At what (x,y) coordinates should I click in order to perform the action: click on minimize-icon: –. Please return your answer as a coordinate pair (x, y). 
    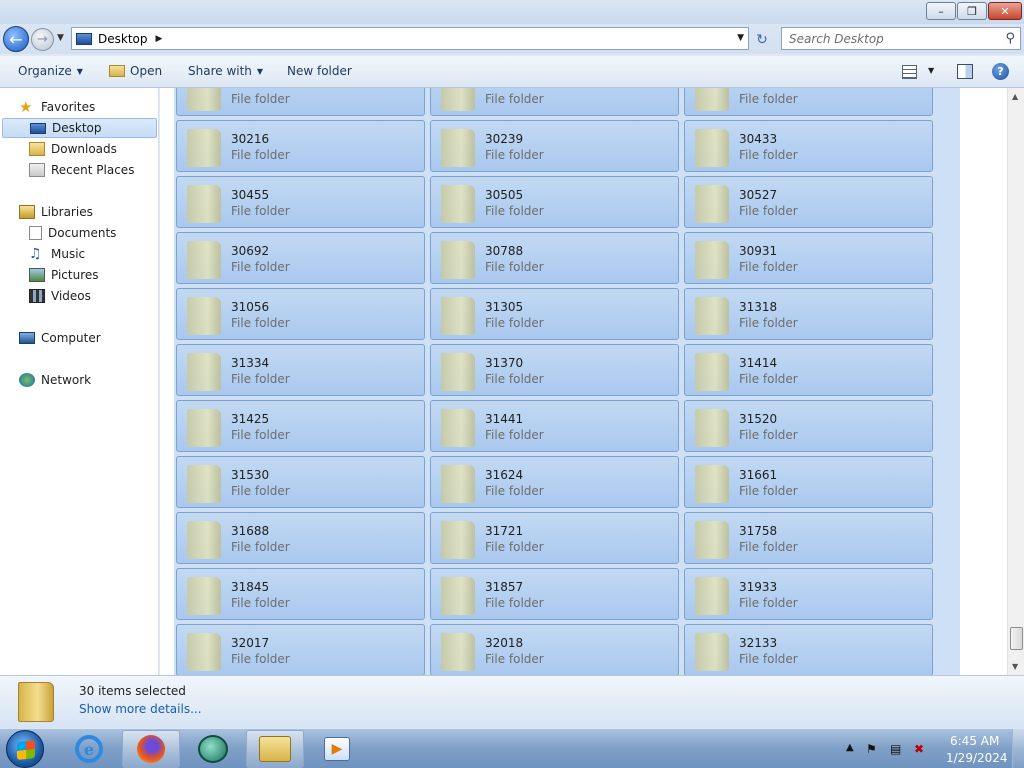
    Looking at the image, I should click on (941, 11).